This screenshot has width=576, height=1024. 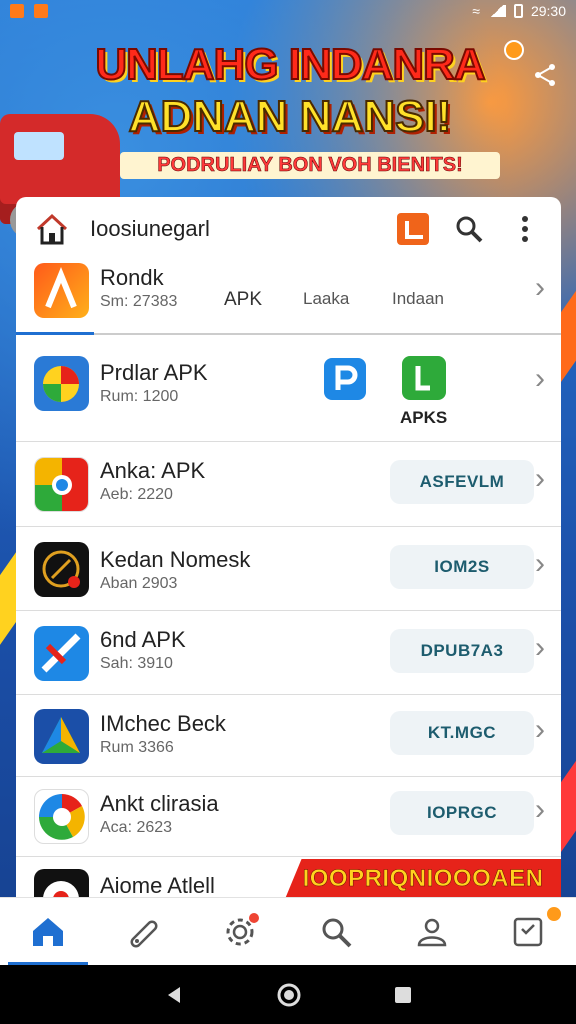 I want to click on list-item: IMchec Beck Rum 3366 KT.MGC ›, so click(x=288, y=736).